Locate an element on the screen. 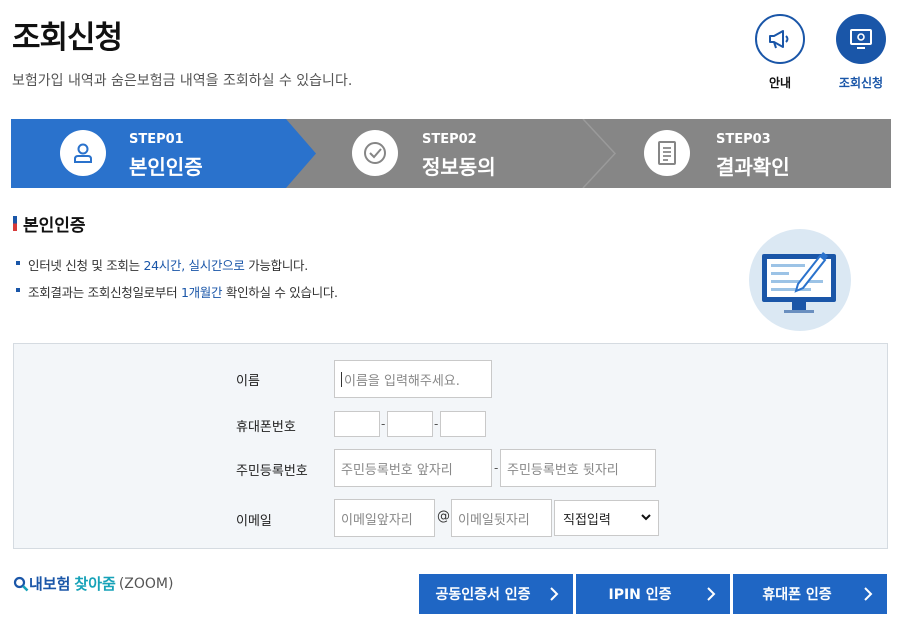  ipin-auth-button: IPIN 인증 is located at coordinates (653, 594).